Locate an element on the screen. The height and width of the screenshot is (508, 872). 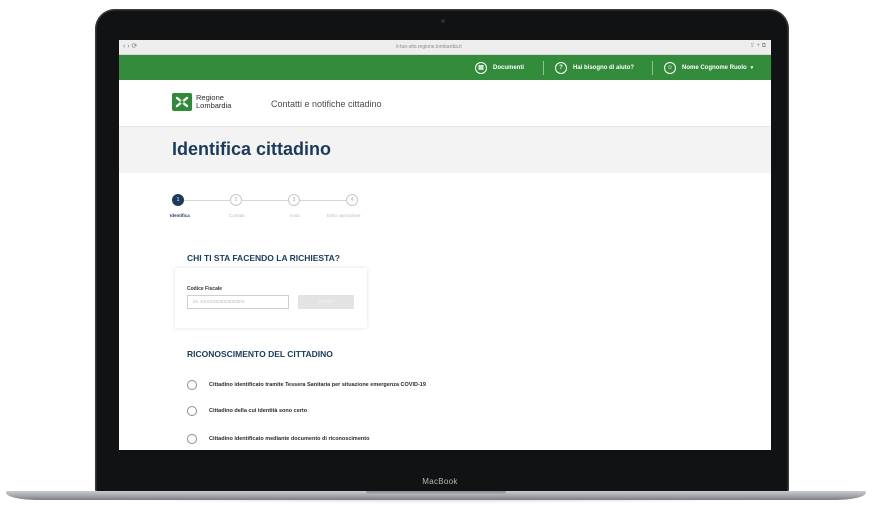
search-button: CERCA is located at coordinates (326, 302).